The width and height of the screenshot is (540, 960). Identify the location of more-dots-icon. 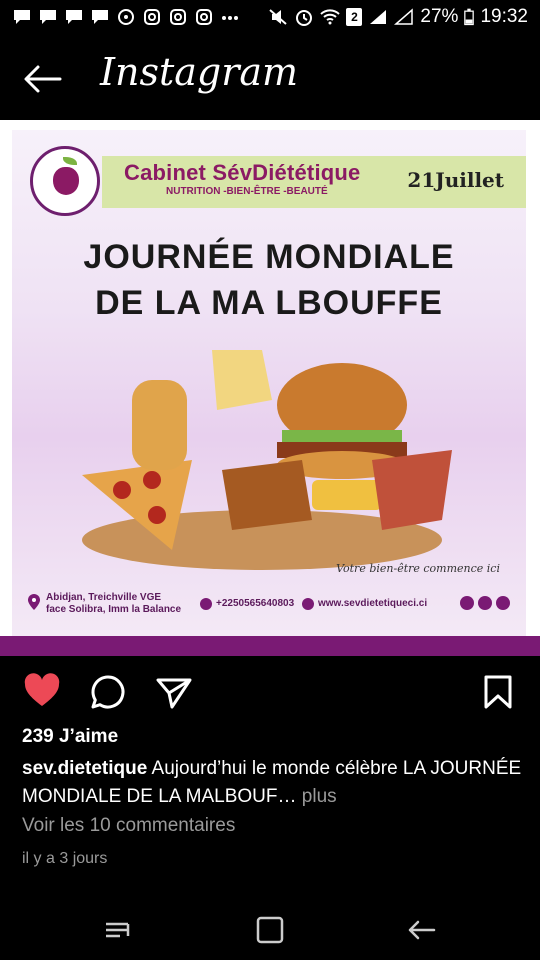
(230, 18).